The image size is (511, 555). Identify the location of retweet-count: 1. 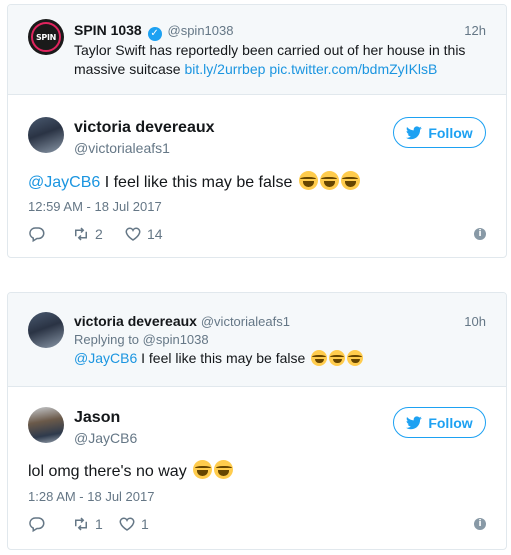
(99, 524).